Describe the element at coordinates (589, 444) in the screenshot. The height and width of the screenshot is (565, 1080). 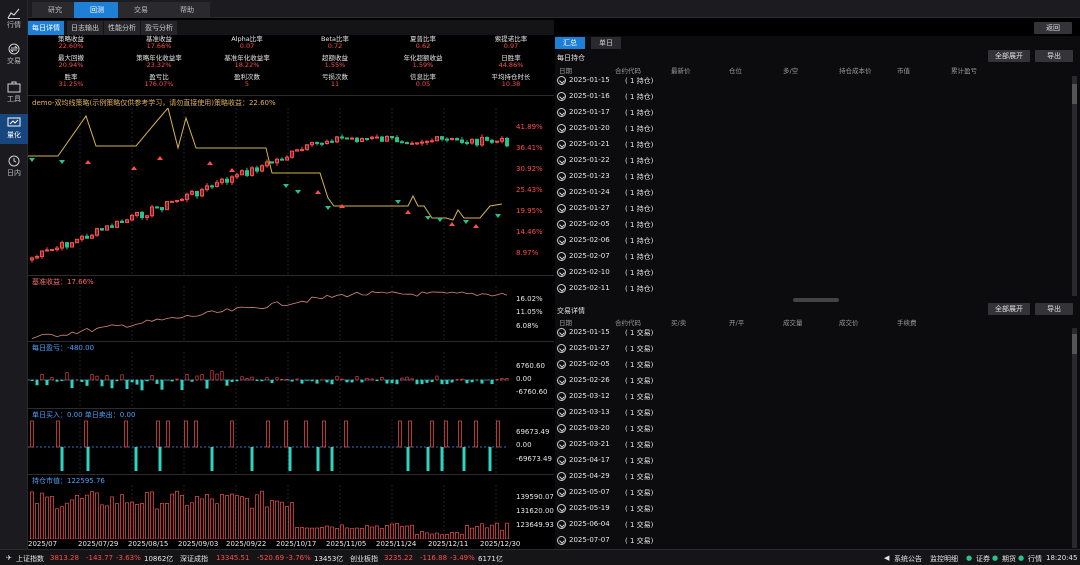
I see `row-date: 2025-03-21` at that location.